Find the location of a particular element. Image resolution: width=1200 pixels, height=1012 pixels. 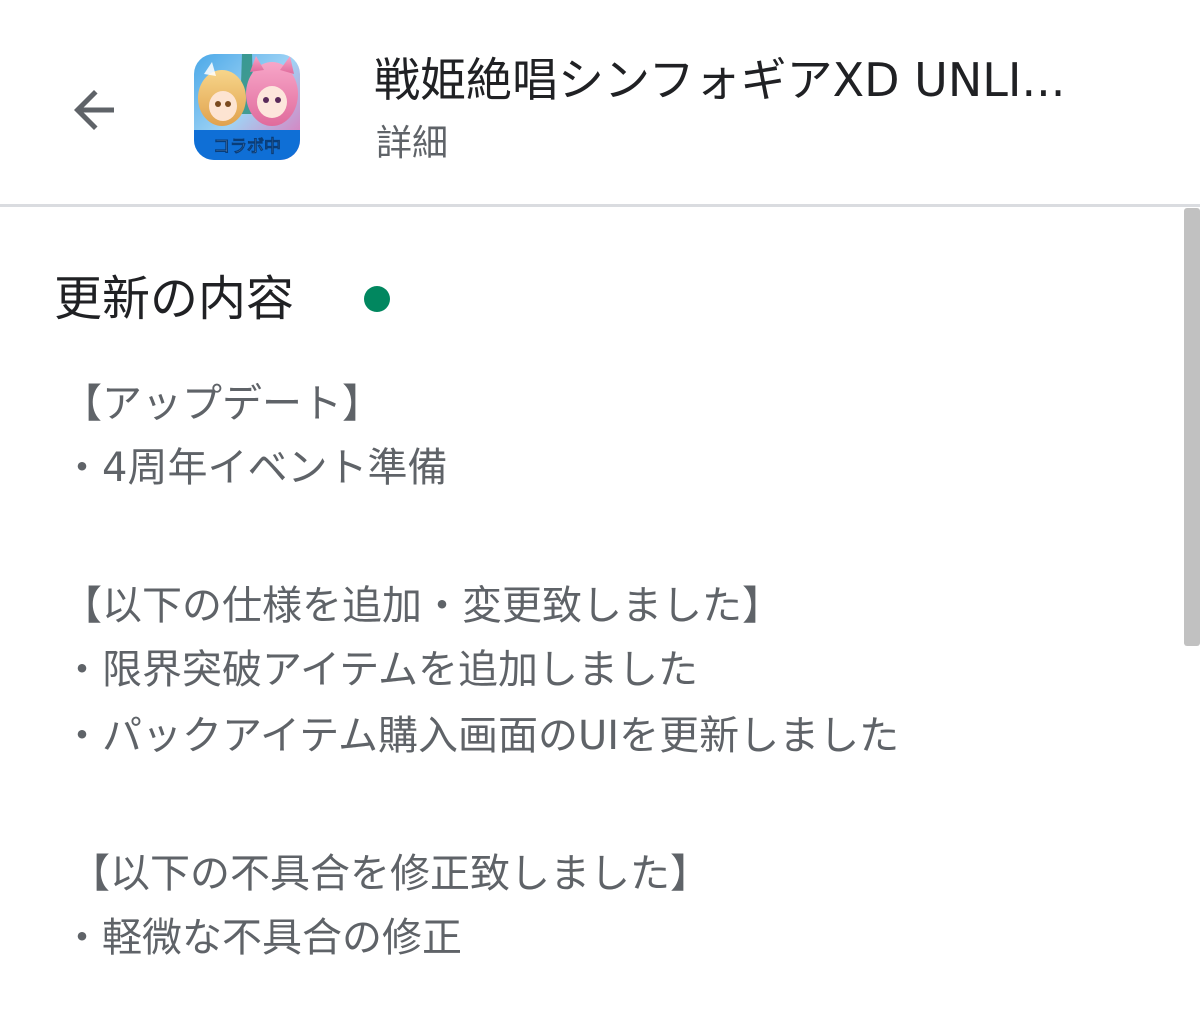

notes-item-limit-break: ・限界突破アイテムを追加しました is located at coordinates (380, 670).